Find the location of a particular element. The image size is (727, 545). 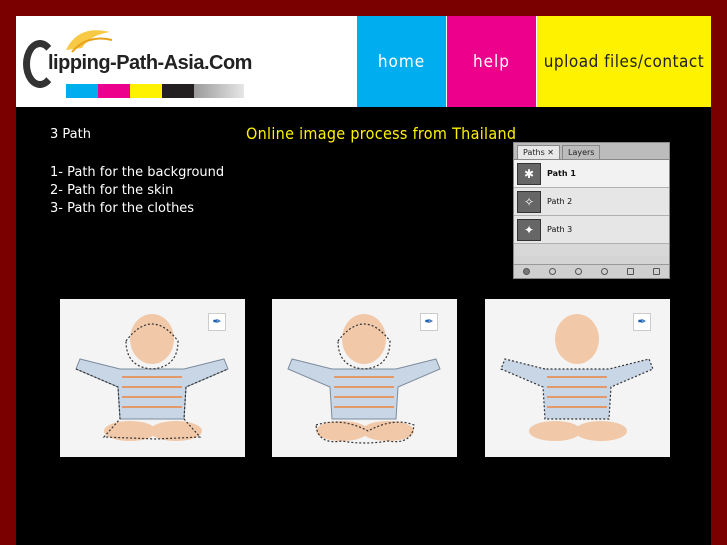

path-thumbnail-icon: ✧ is located at coordinates (529, 201).